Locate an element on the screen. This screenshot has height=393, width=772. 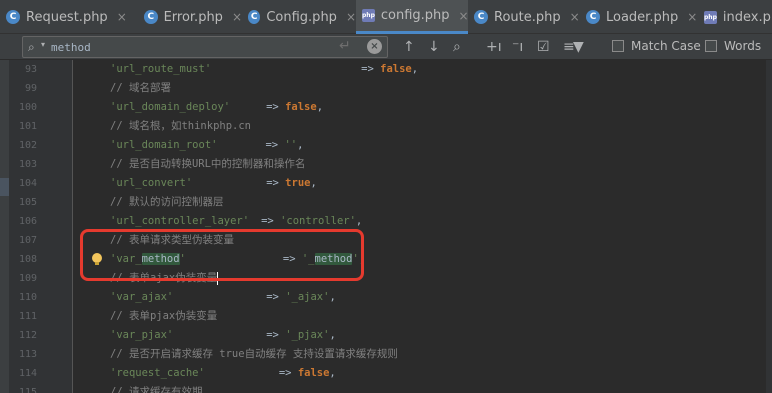
code-line: 114 'request_cache' => false, is located at coordinates (386, 373).